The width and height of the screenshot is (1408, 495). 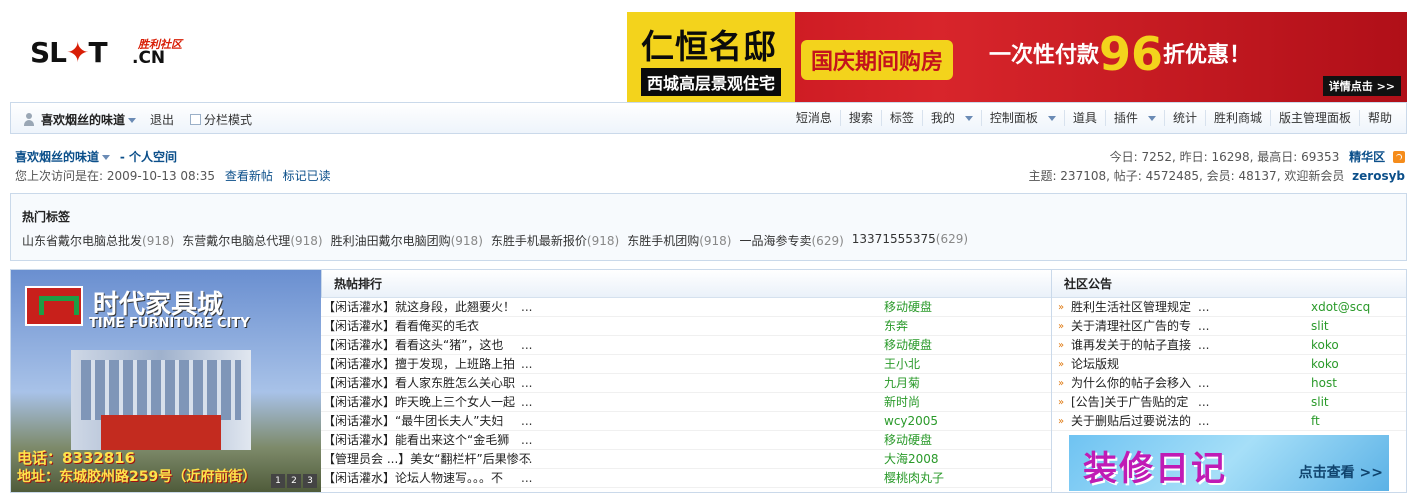 I want to click on notice-author-link: ft, so click(x=1315, y=421).